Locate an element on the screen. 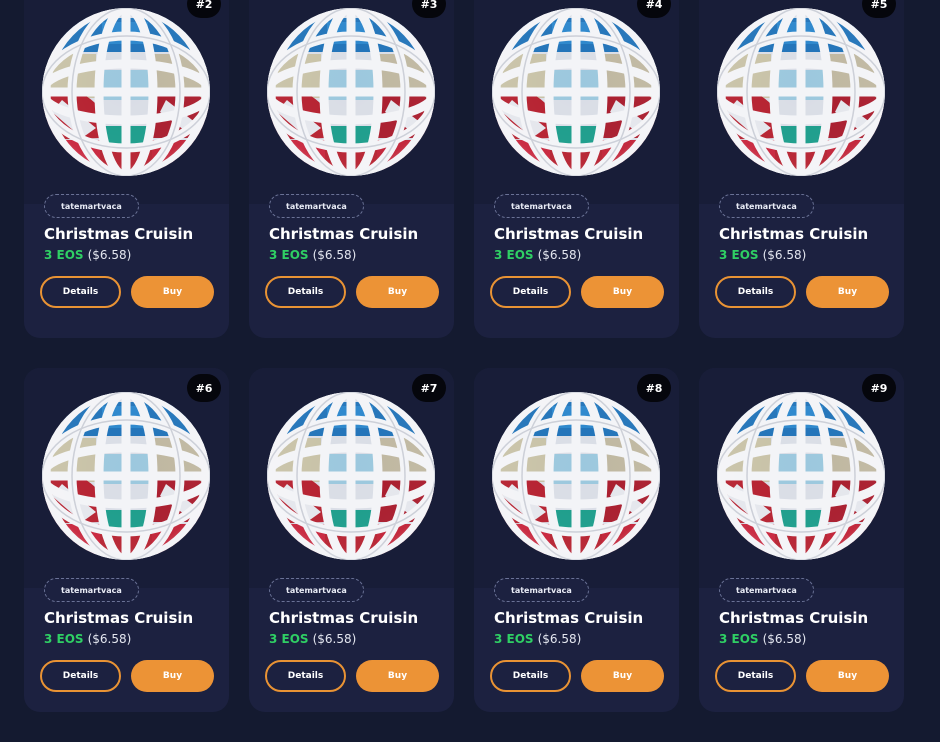  card-artwork-area: #3 is located at coordinates (351, 102).